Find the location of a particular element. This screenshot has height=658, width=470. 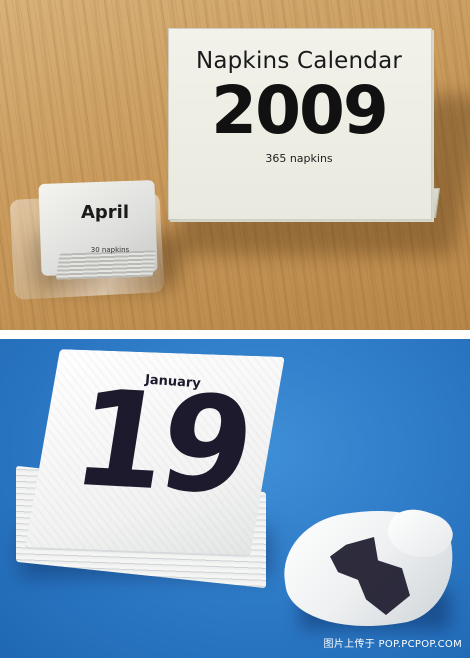

pack-stack-edge is located at coordinates (106, 265).